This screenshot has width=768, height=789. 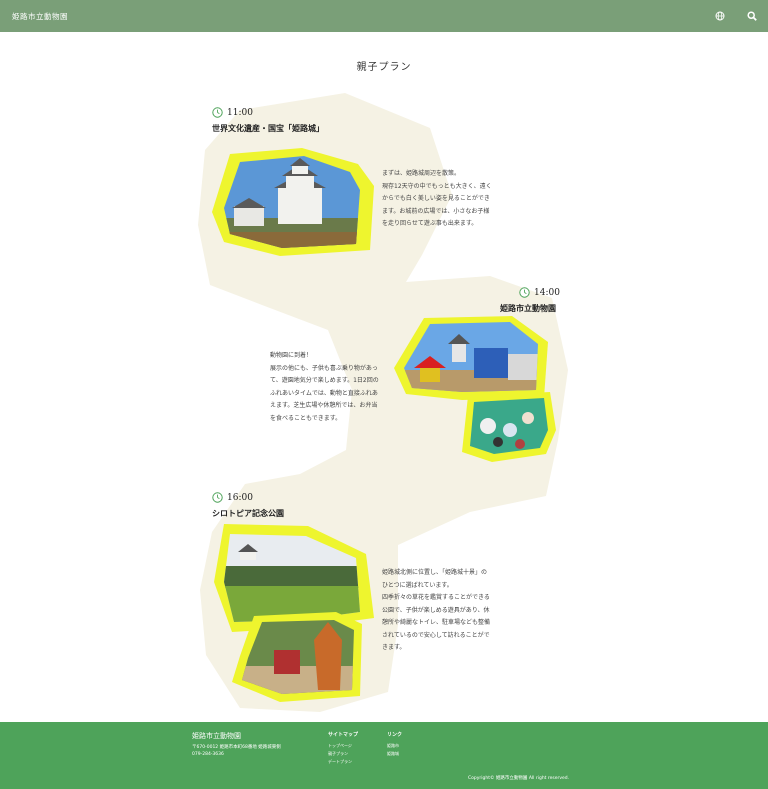 I want to click on plan-time-3: 16:00, so click(x=232, y=497).